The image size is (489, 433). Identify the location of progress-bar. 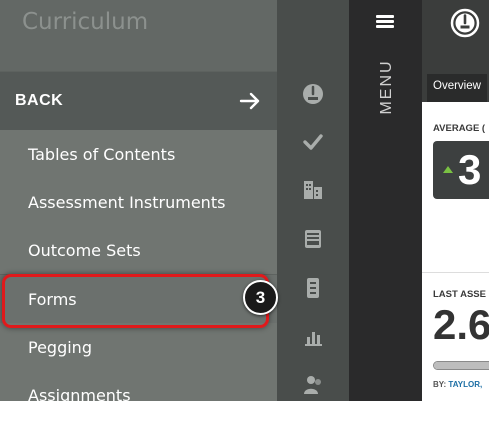
(461, 365).